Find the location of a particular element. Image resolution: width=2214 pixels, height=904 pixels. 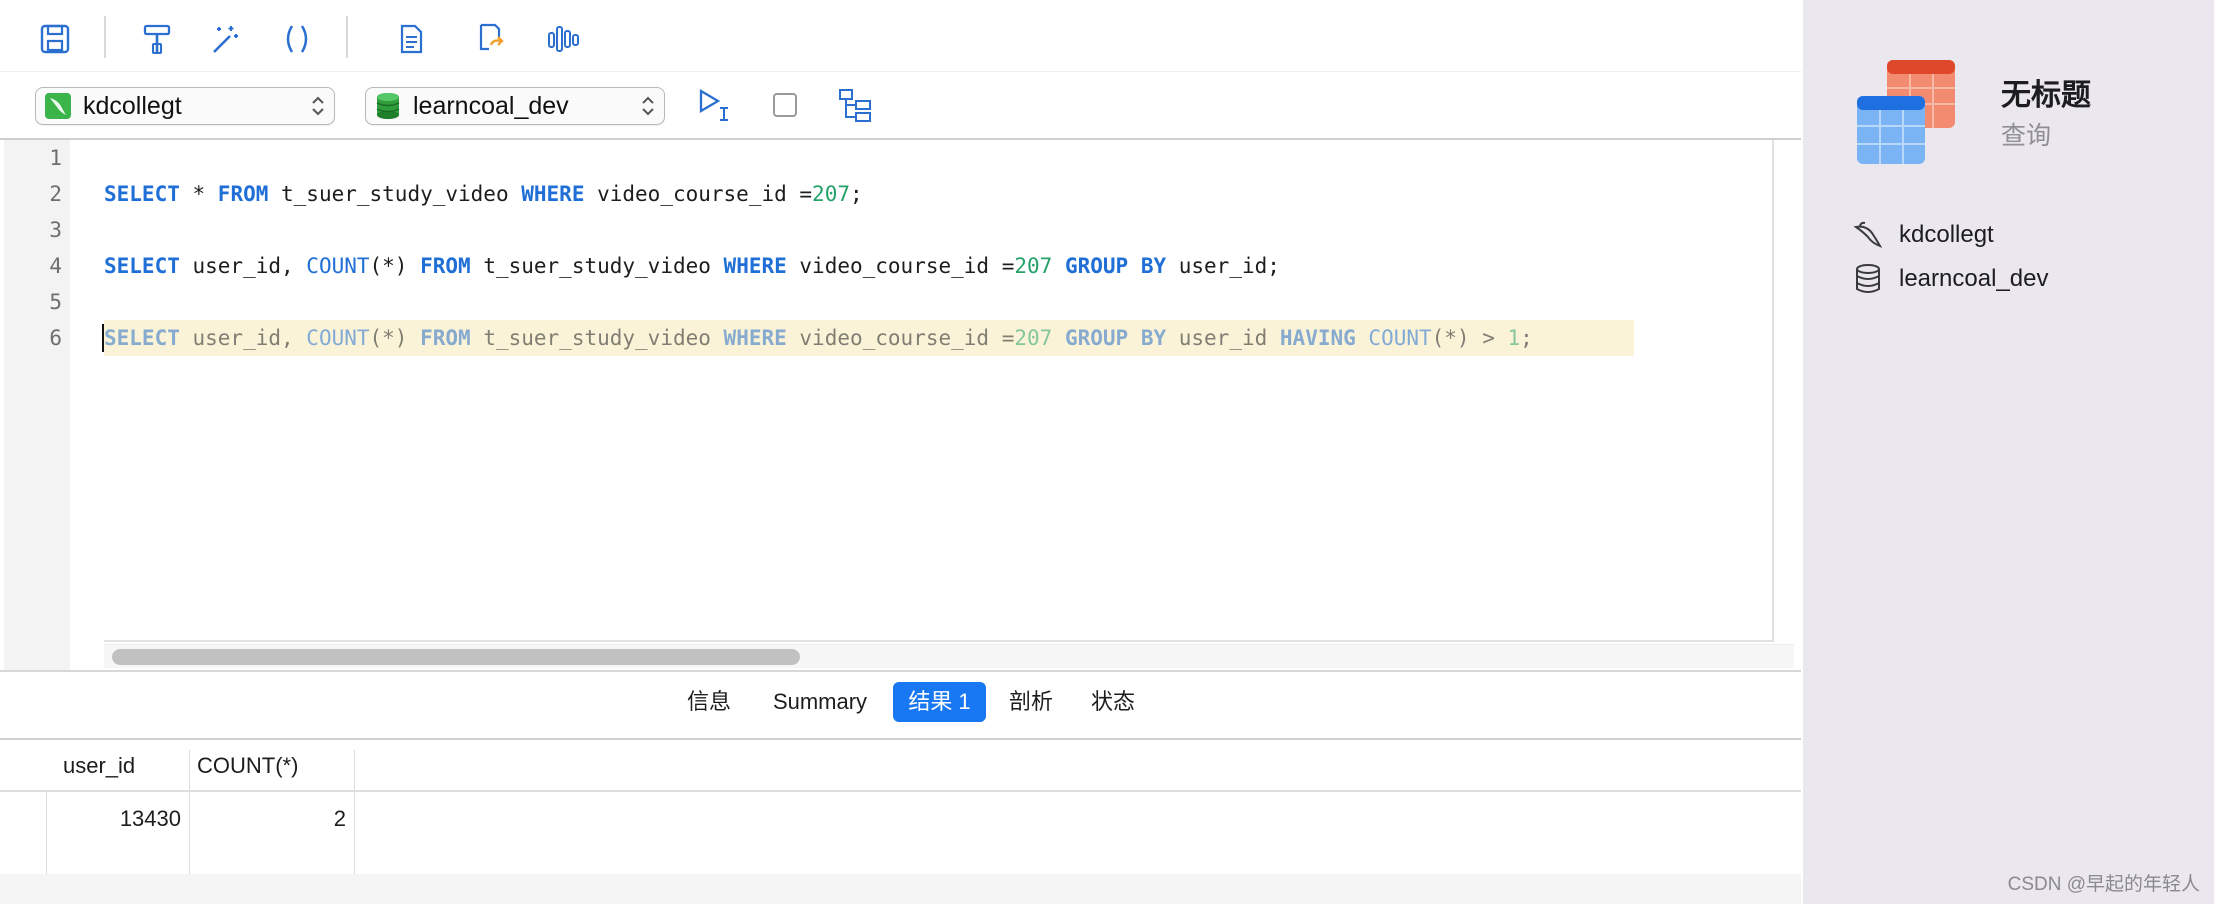

tab-summary: Summary is located at coordinates (820, 702).